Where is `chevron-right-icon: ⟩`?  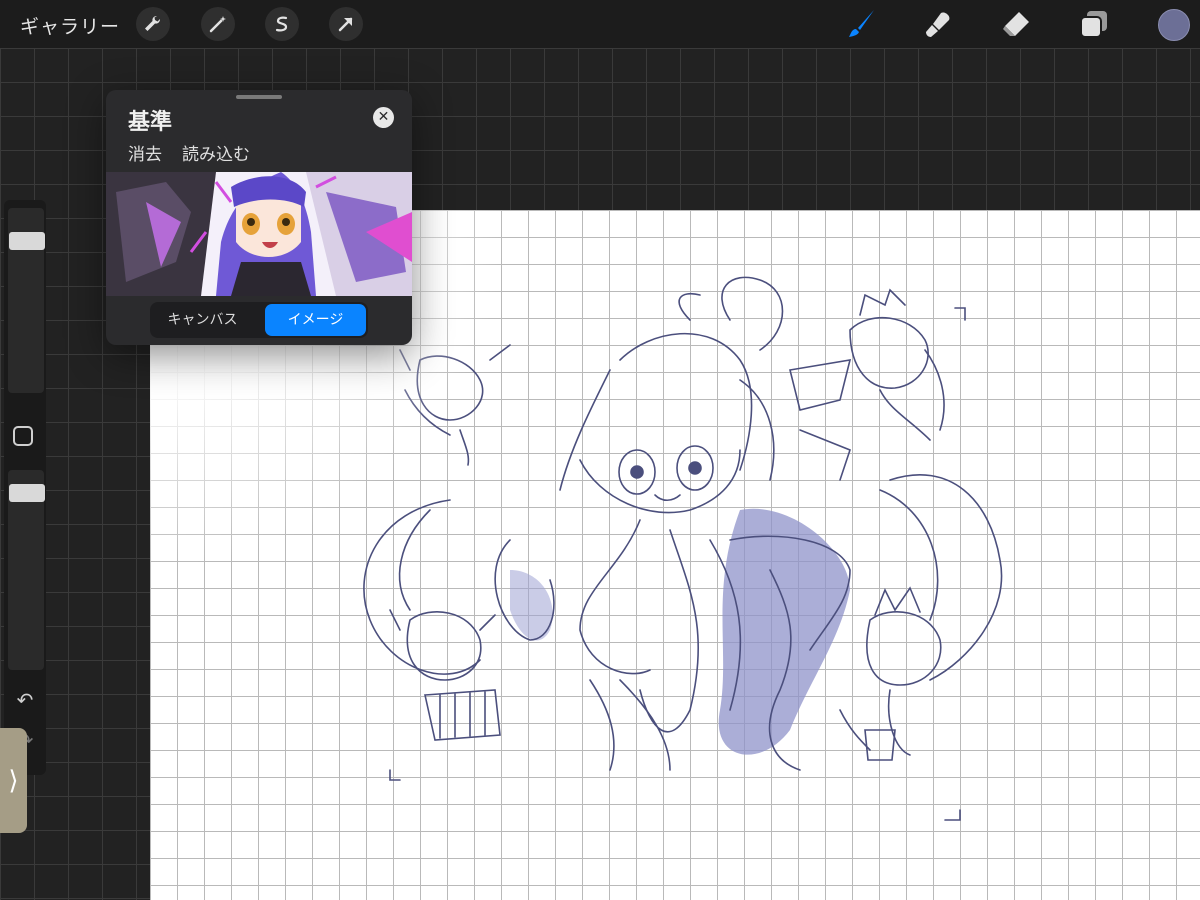
chevron-right-icon: ⟩ is located at coordinates (13, 780).